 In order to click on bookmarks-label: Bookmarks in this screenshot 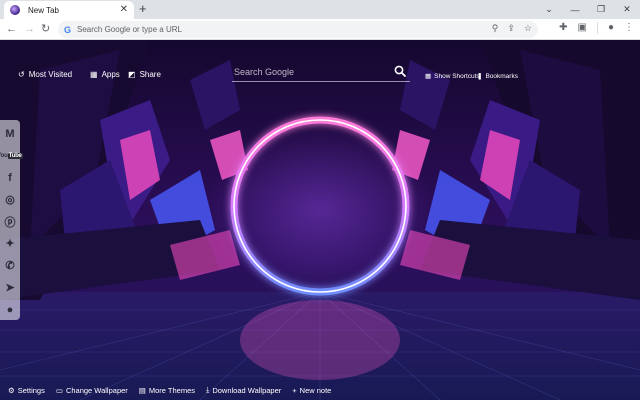, I will do `click(501, 76)`.